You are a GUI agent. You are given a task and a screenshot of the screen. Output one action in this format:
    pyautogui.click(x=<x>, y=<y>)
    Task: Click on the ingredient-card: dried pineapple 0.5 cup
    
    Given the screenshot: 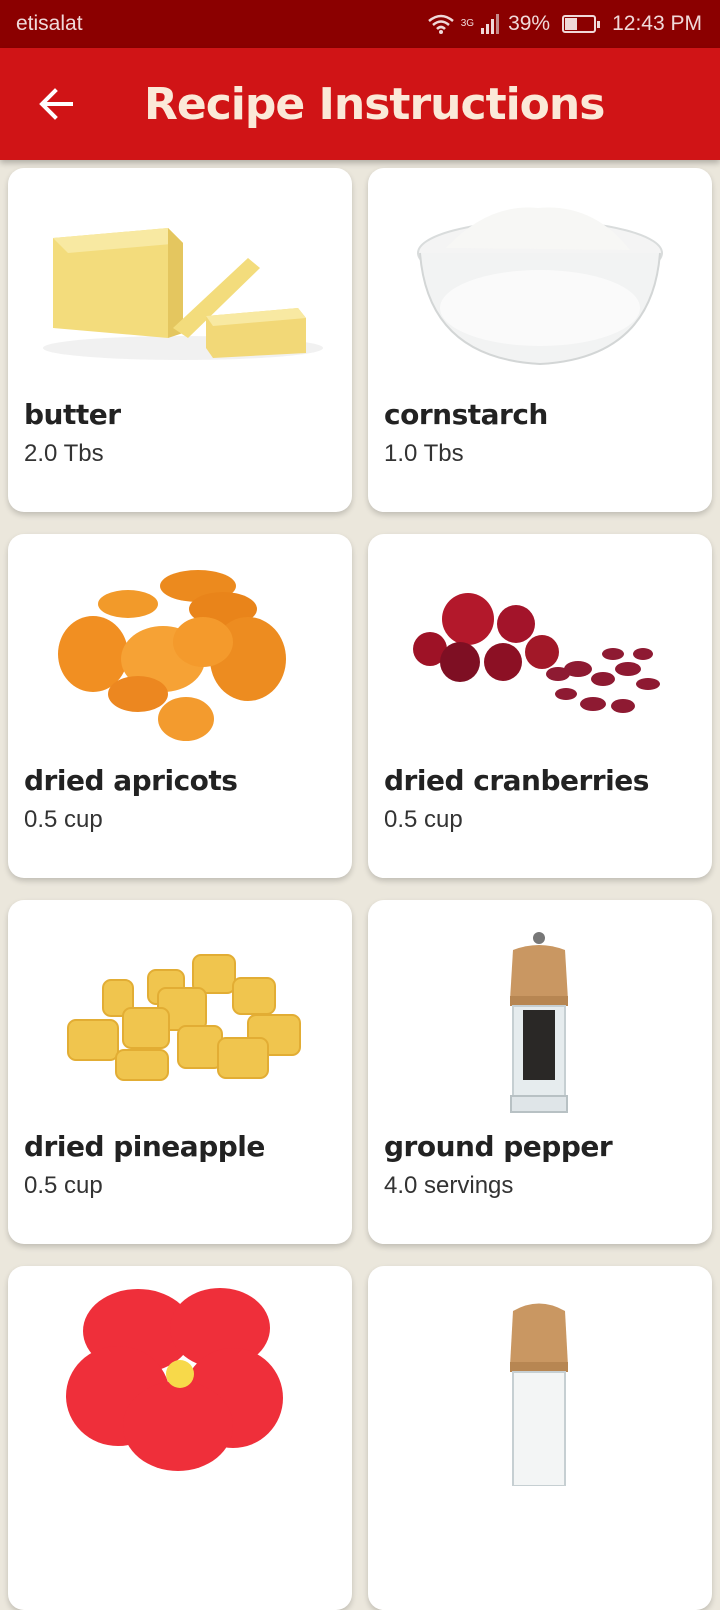 What is the action you would take?
    pyautogui.click(x=180, y=1072)
    